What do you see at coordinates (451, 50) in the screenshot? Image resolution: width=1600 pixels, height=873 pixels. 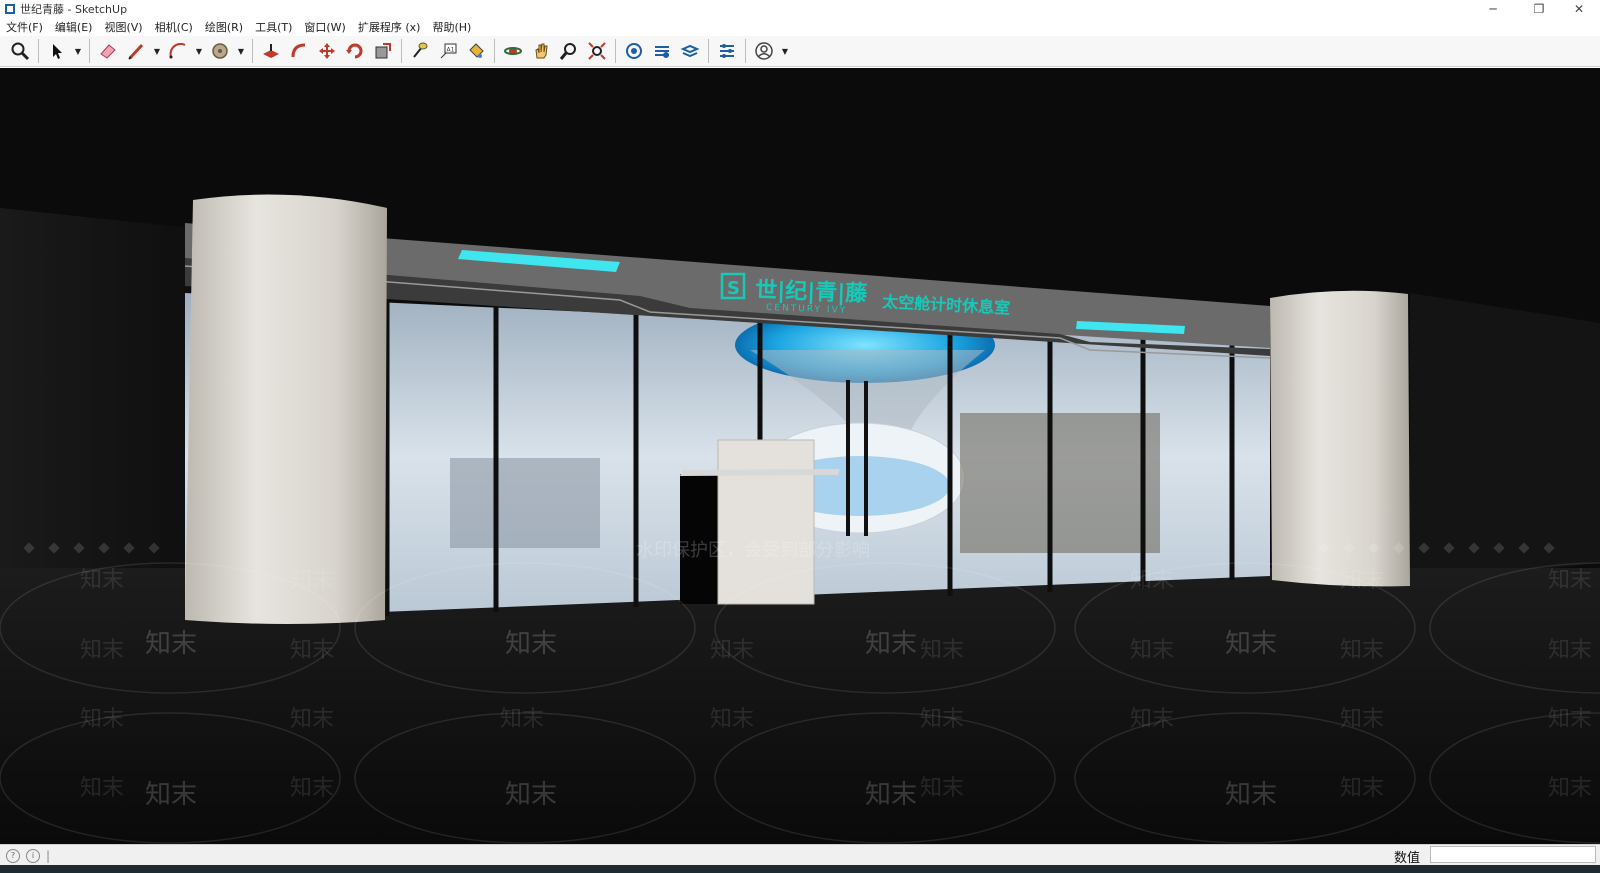 I see `svg-text: A1` at bounding box center [451, 50].